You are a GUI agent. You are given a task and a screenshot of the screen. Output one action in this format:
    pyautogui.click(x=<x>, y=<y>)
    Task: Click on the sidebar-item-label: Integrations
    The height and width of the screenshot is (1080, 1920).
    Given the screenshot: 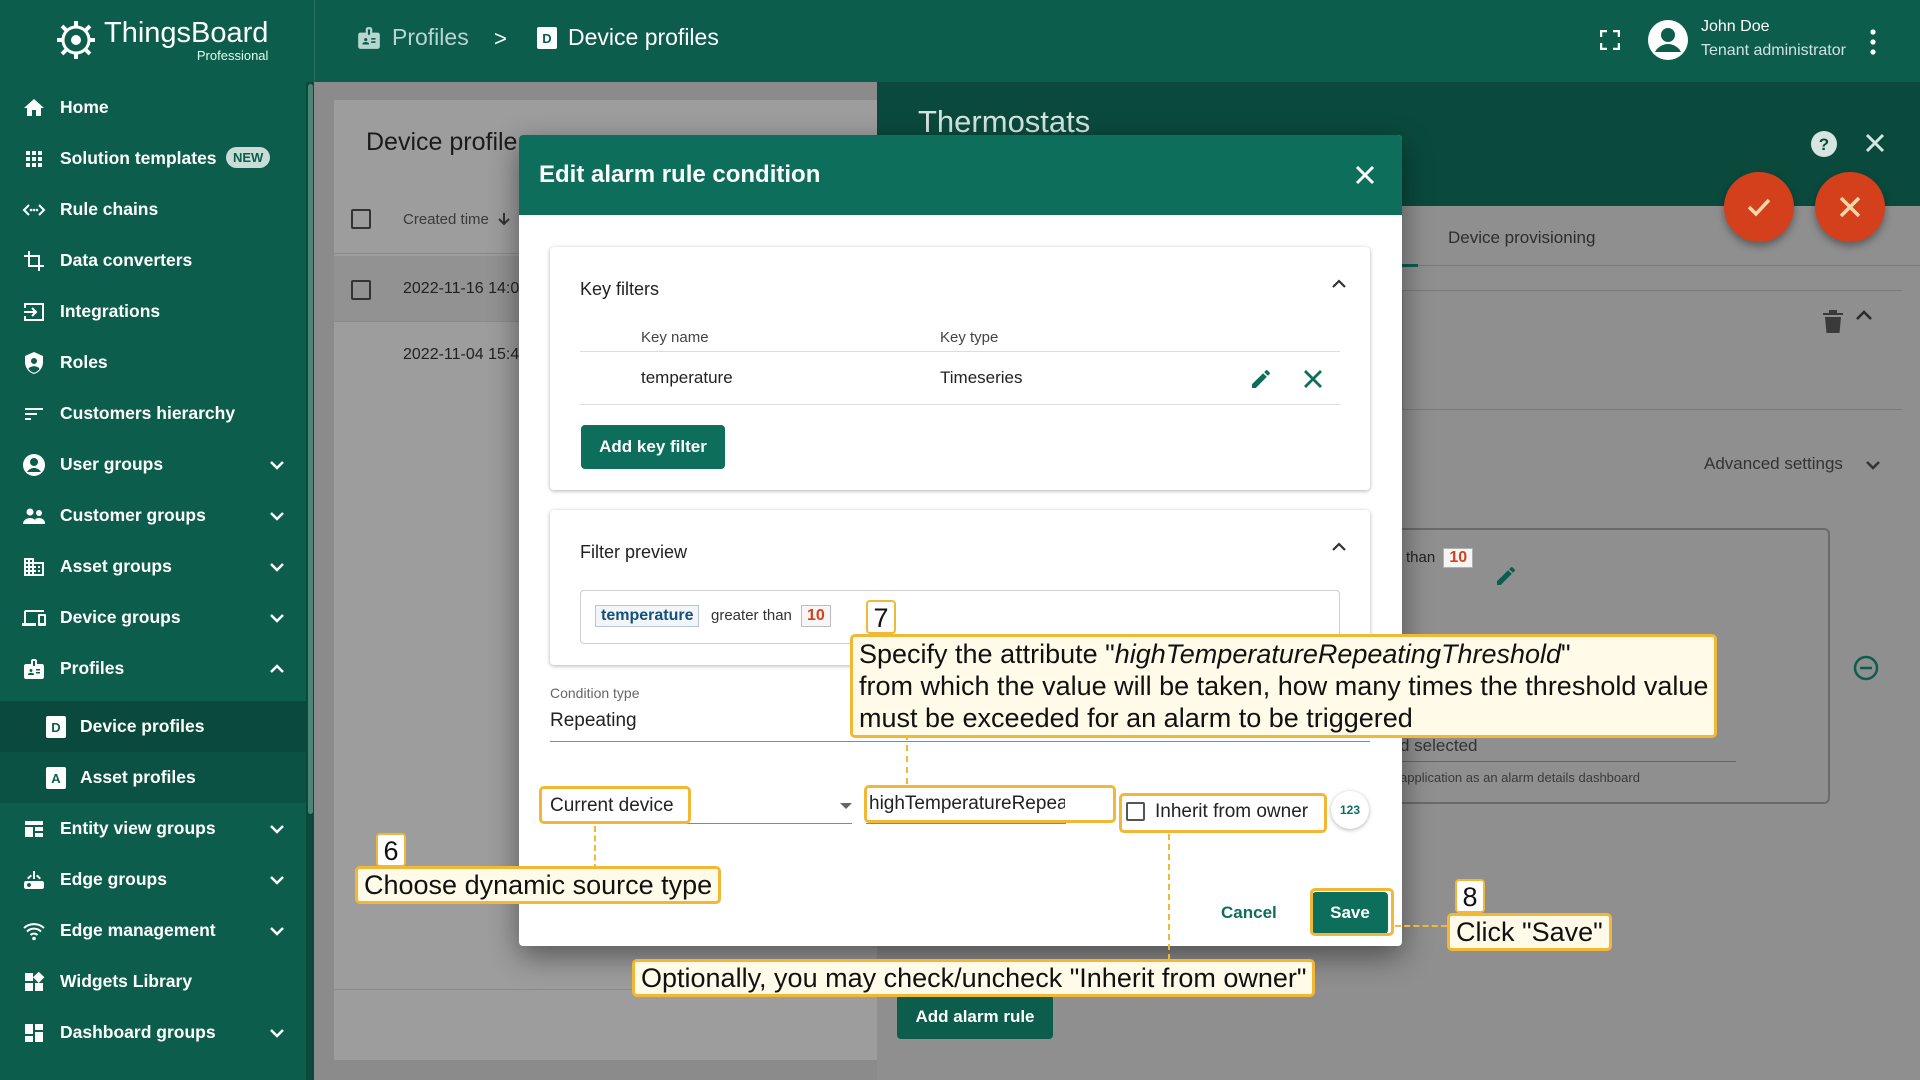 What is the action you would take?
    pyautogui.click(x=110, y=311)
    